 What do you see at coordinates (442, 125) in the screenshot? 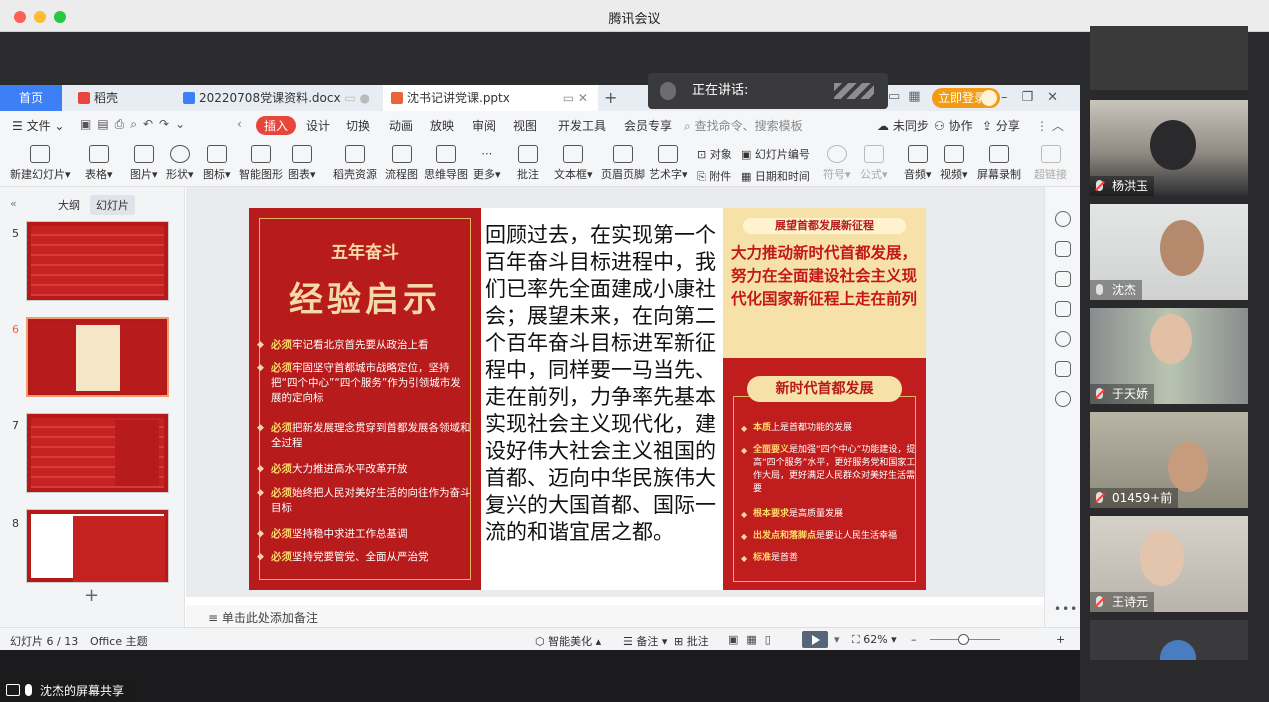
I see `menu-slideshow: 放映` at bounding box center [442, 125].